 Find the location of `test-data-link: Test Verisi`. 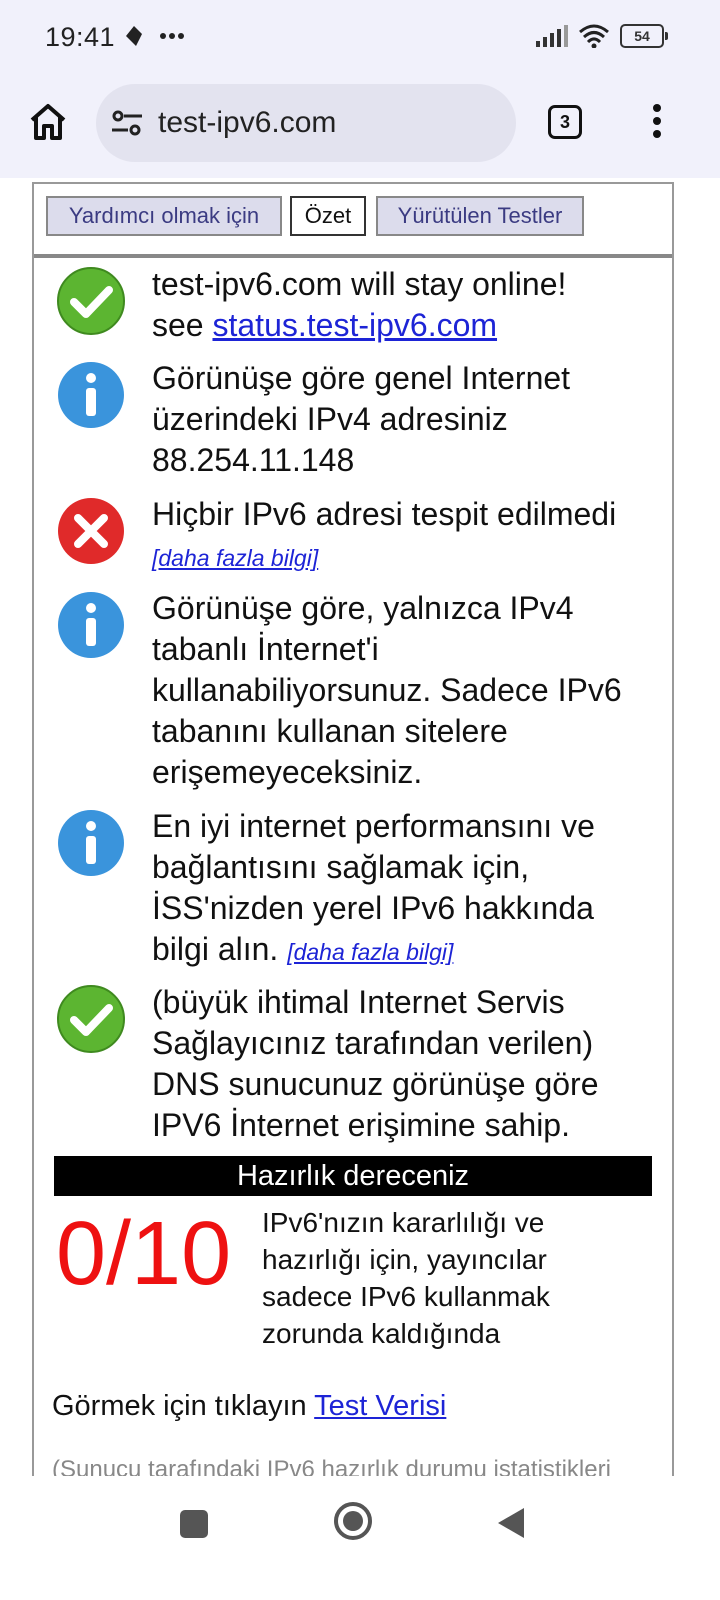

test-data-link: Test Verisi is located at coordinates (380, 1406).